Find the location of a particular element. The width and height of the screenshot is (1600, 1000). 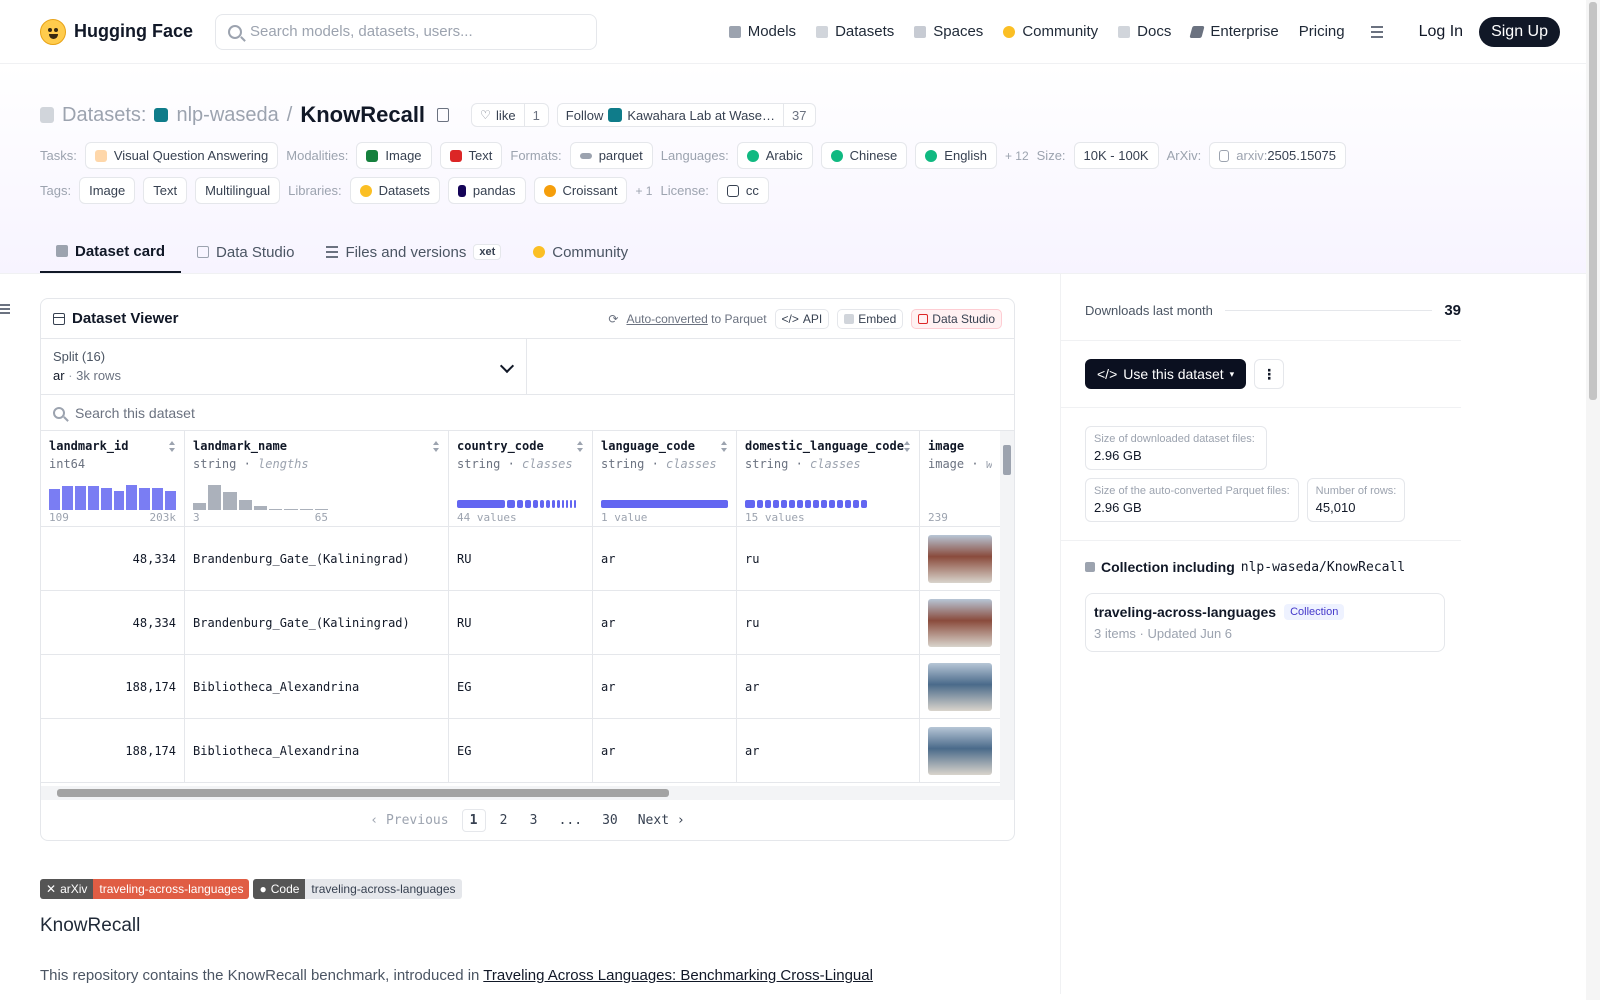

nav-pricing: Pricing is located at coordinates (1322, 32).